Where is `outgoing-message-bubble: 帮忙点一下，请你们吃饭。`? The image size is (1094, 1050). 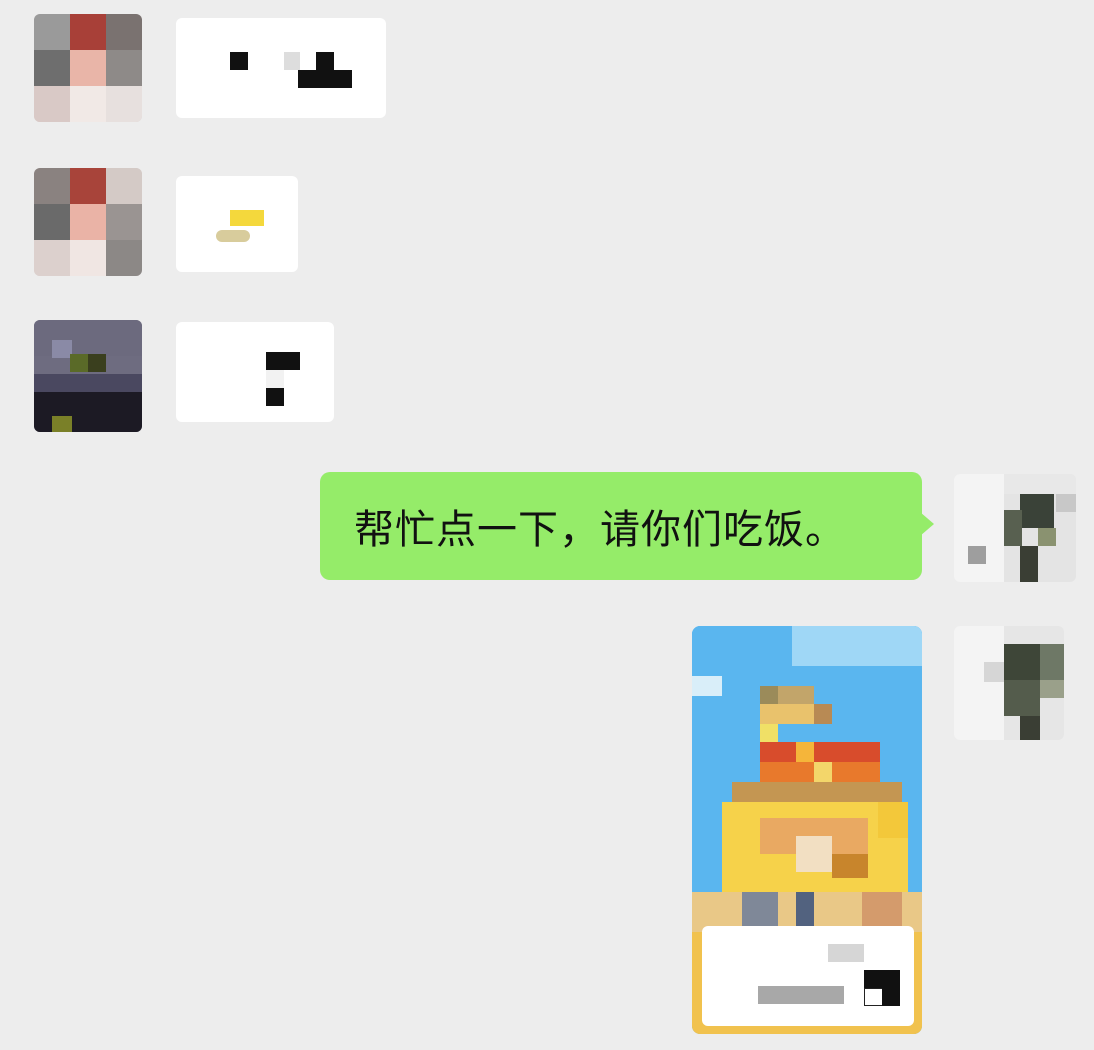
outgoing-message-bubble: 帮忙点一下，请你们吃饭。 is located at coordinates (621, 526).